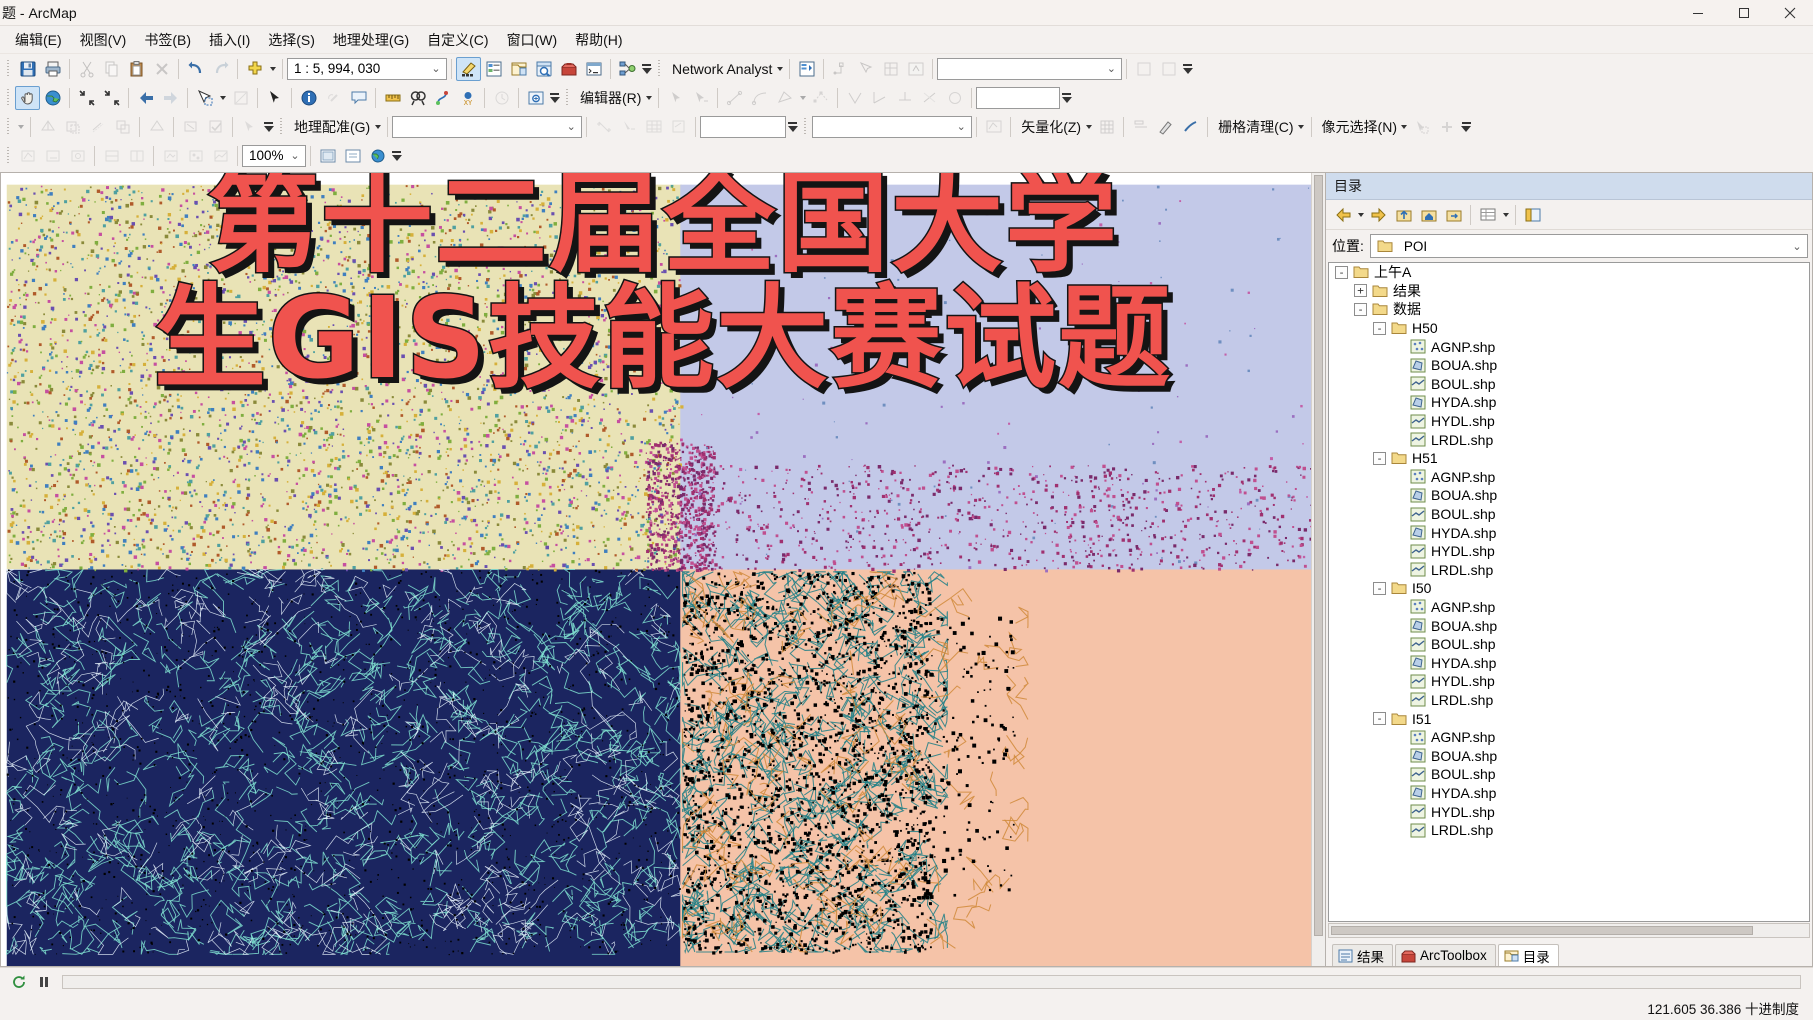 The width and height of the screenshot is (1813, 1020). I want to click on raster-erase-icon, so click(1190, 127).